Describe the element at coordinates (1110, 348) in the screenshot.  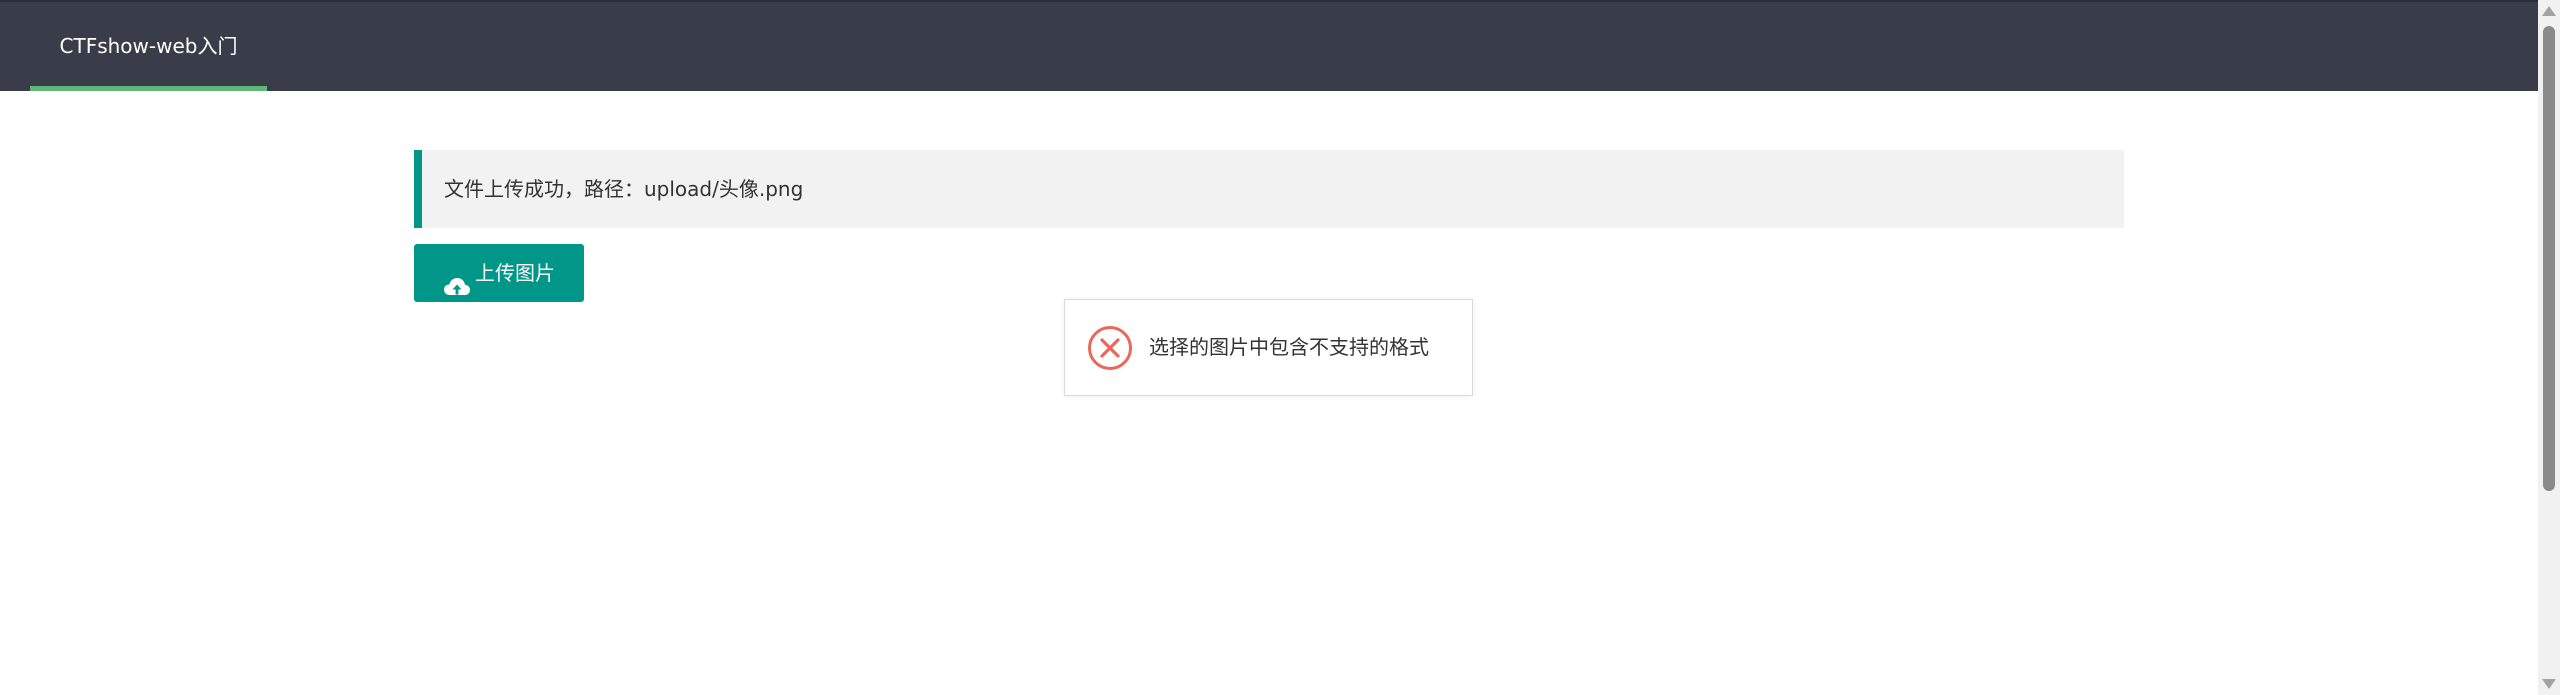
I see `error-circle-icon` at that location.